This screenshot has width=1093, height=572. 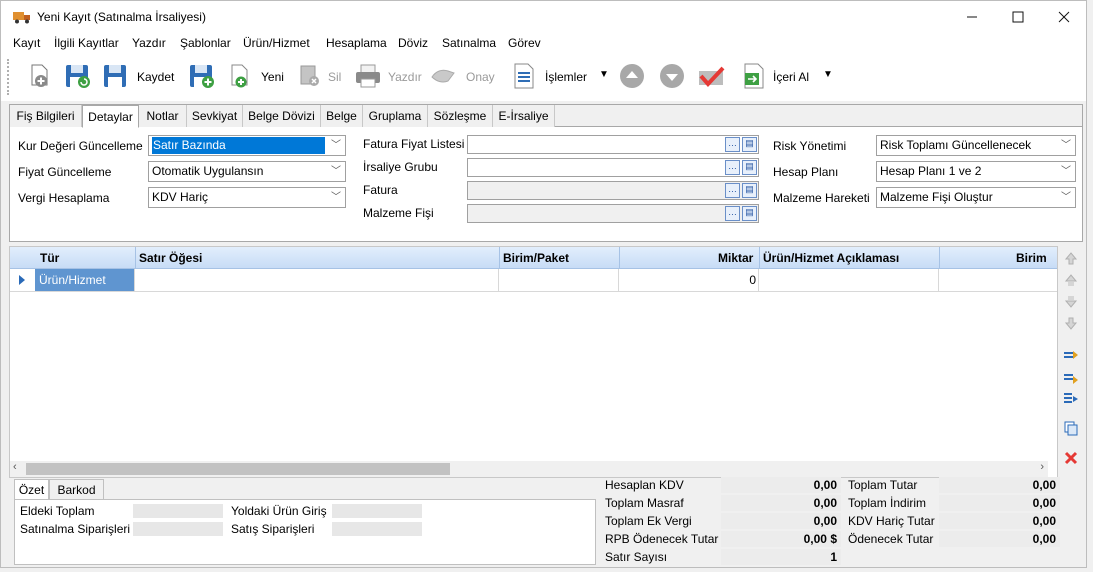 I want to click on operations-icon, so click(x=524, y=76).